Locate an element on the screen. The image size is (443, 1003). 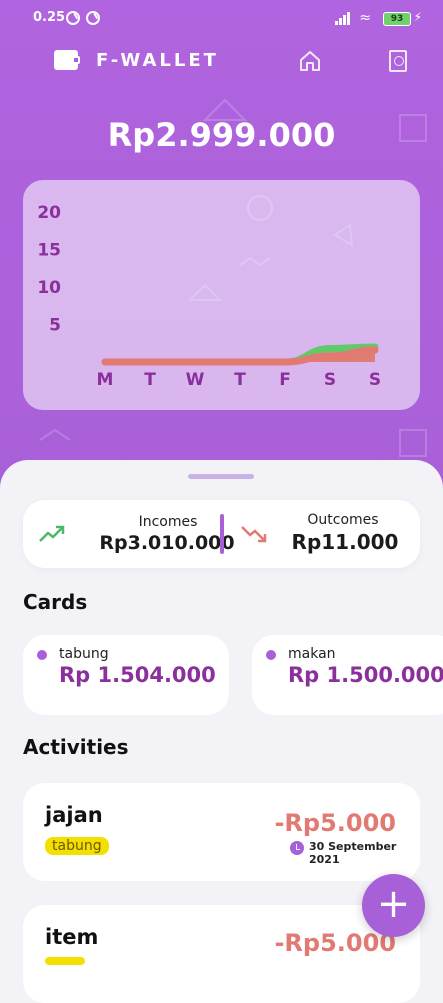
battery-icon: 93 is located at coordinates (397, 19).